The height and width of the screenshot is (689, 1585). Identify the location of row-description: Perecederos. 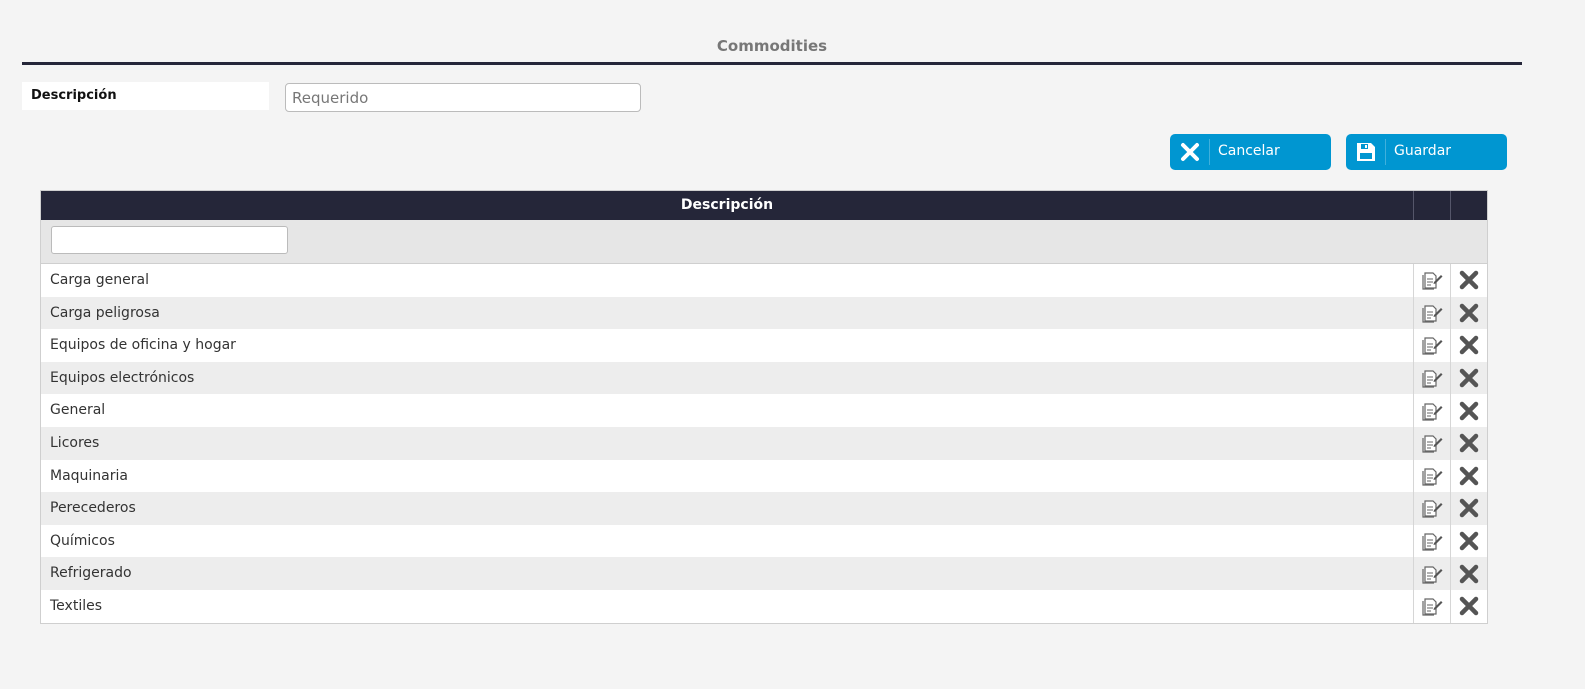
(93, 508).